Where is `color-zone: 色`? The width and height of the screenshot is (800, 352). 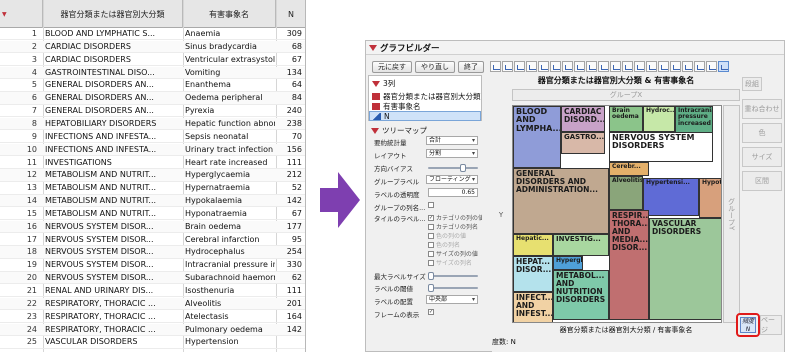
color-zone: 色 is located at coordinates (762, 133).